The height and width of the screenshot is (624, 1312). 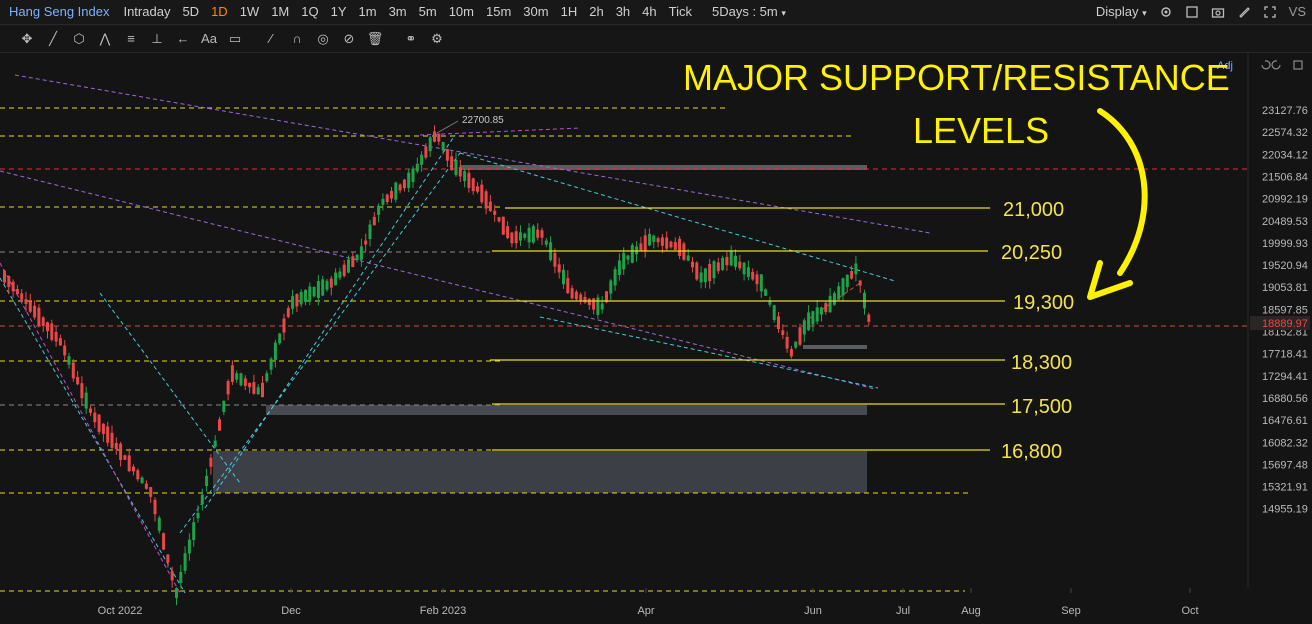 I want to click on interval-15m: 15m, so click(x=498, y=12).